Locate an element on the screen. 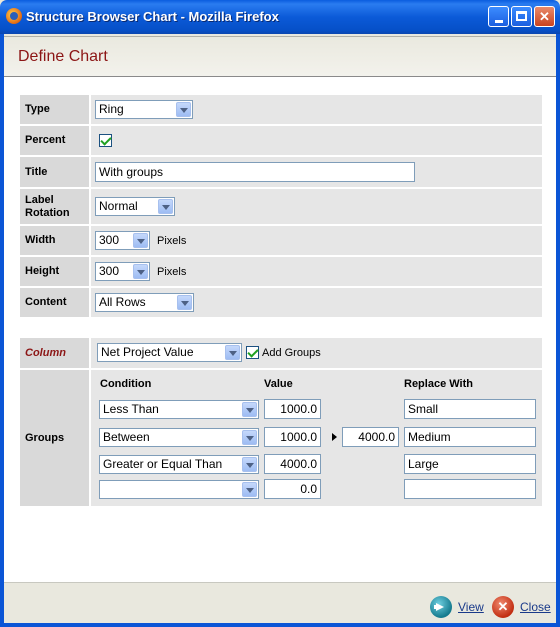  close-link: Close is located at coordinates (535, 607).